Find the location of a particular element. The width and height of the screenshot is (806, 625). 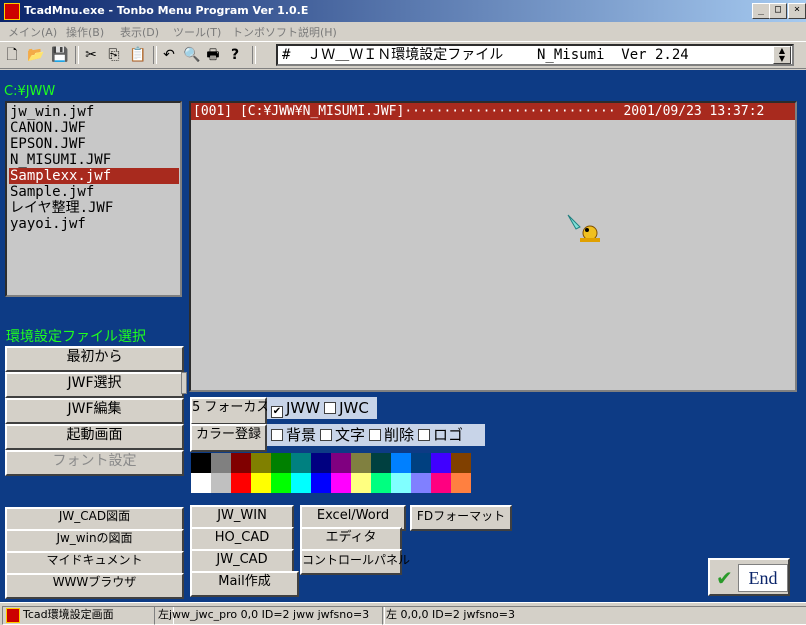

app-status-icon is located at coordinates (13, 615).